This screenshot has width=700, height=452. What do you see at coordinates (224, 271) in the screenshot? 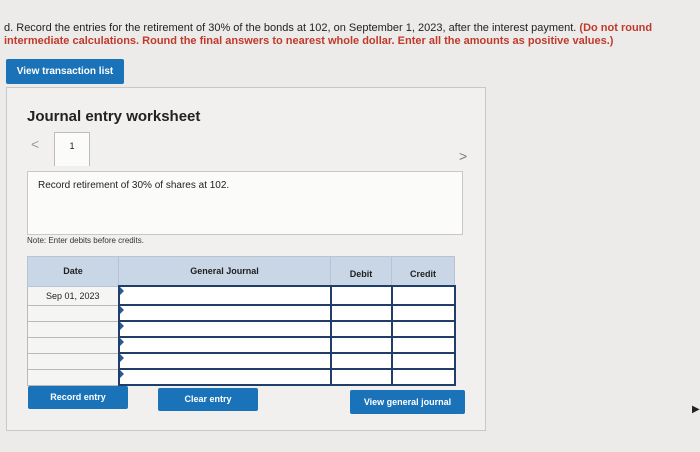
I see `header-general-journal: General Journal` at bounding box center [224, 271].